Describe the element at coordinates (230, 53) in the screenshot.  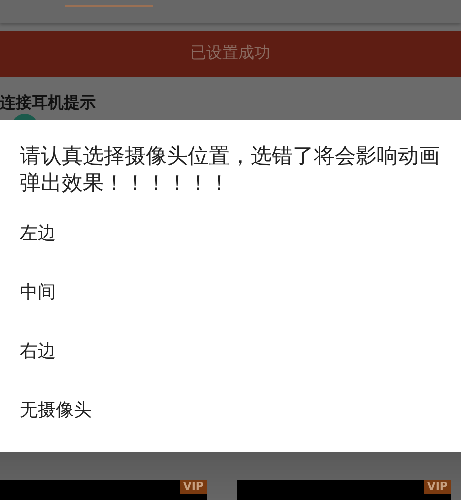
I see `banner-text: 已设置成功` at that location.